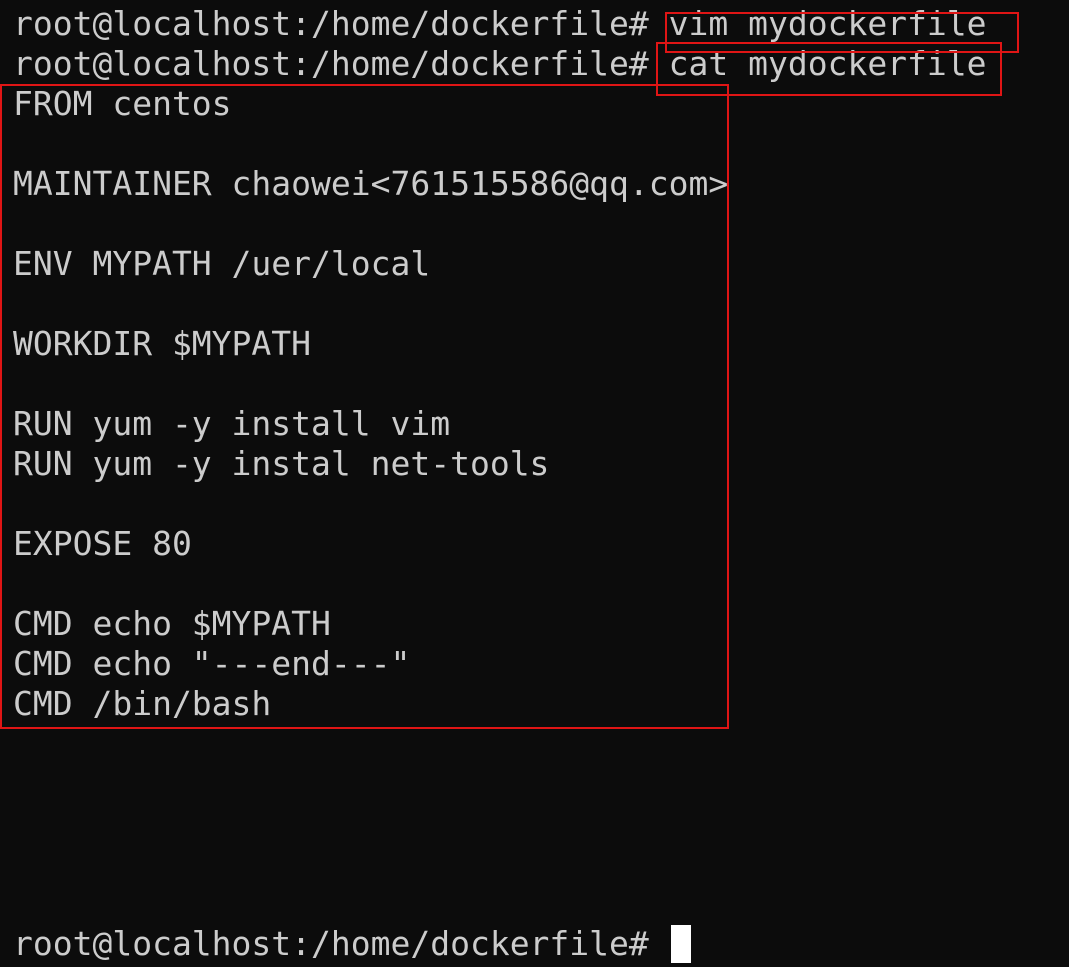 The width and height of the screenshot is (1069, 967). Describe the element at coordinates (680, 943) in the screenshot. I see `text-cursor` at that location.